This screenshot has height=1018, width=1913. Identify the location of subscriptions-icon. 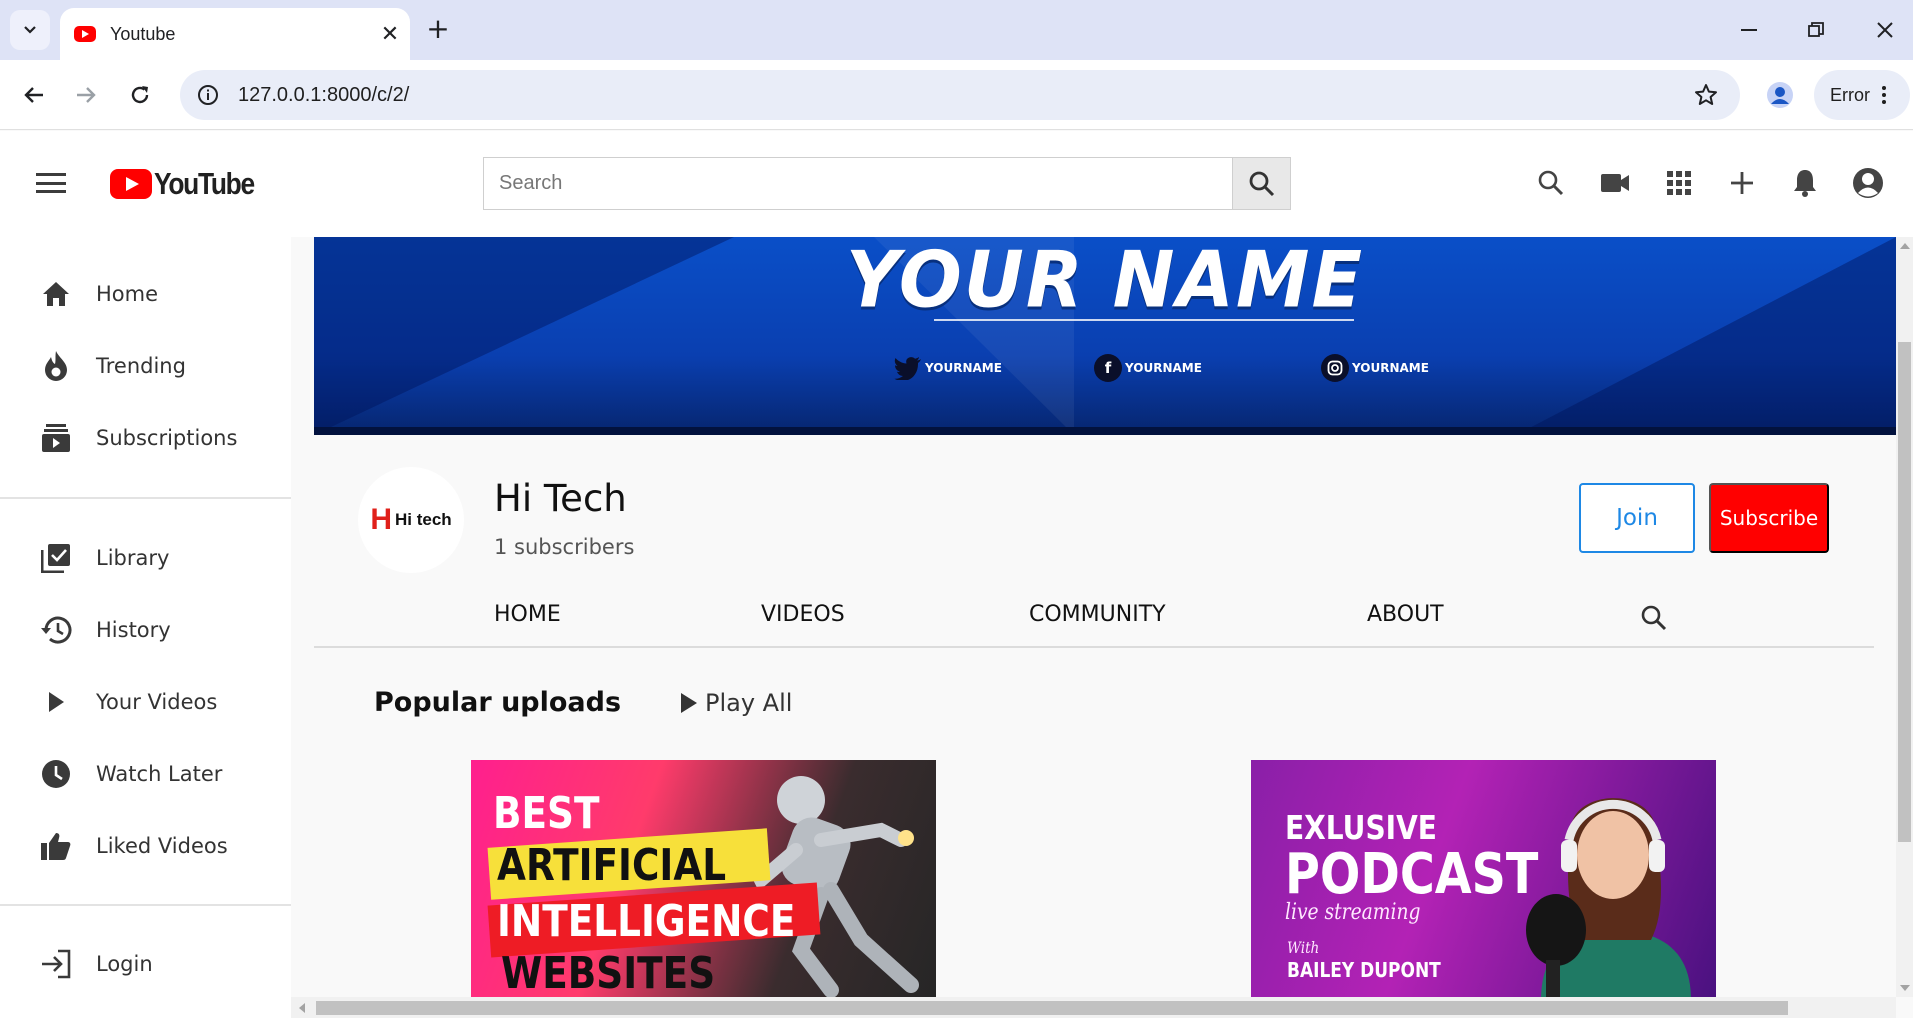
(56, 438).